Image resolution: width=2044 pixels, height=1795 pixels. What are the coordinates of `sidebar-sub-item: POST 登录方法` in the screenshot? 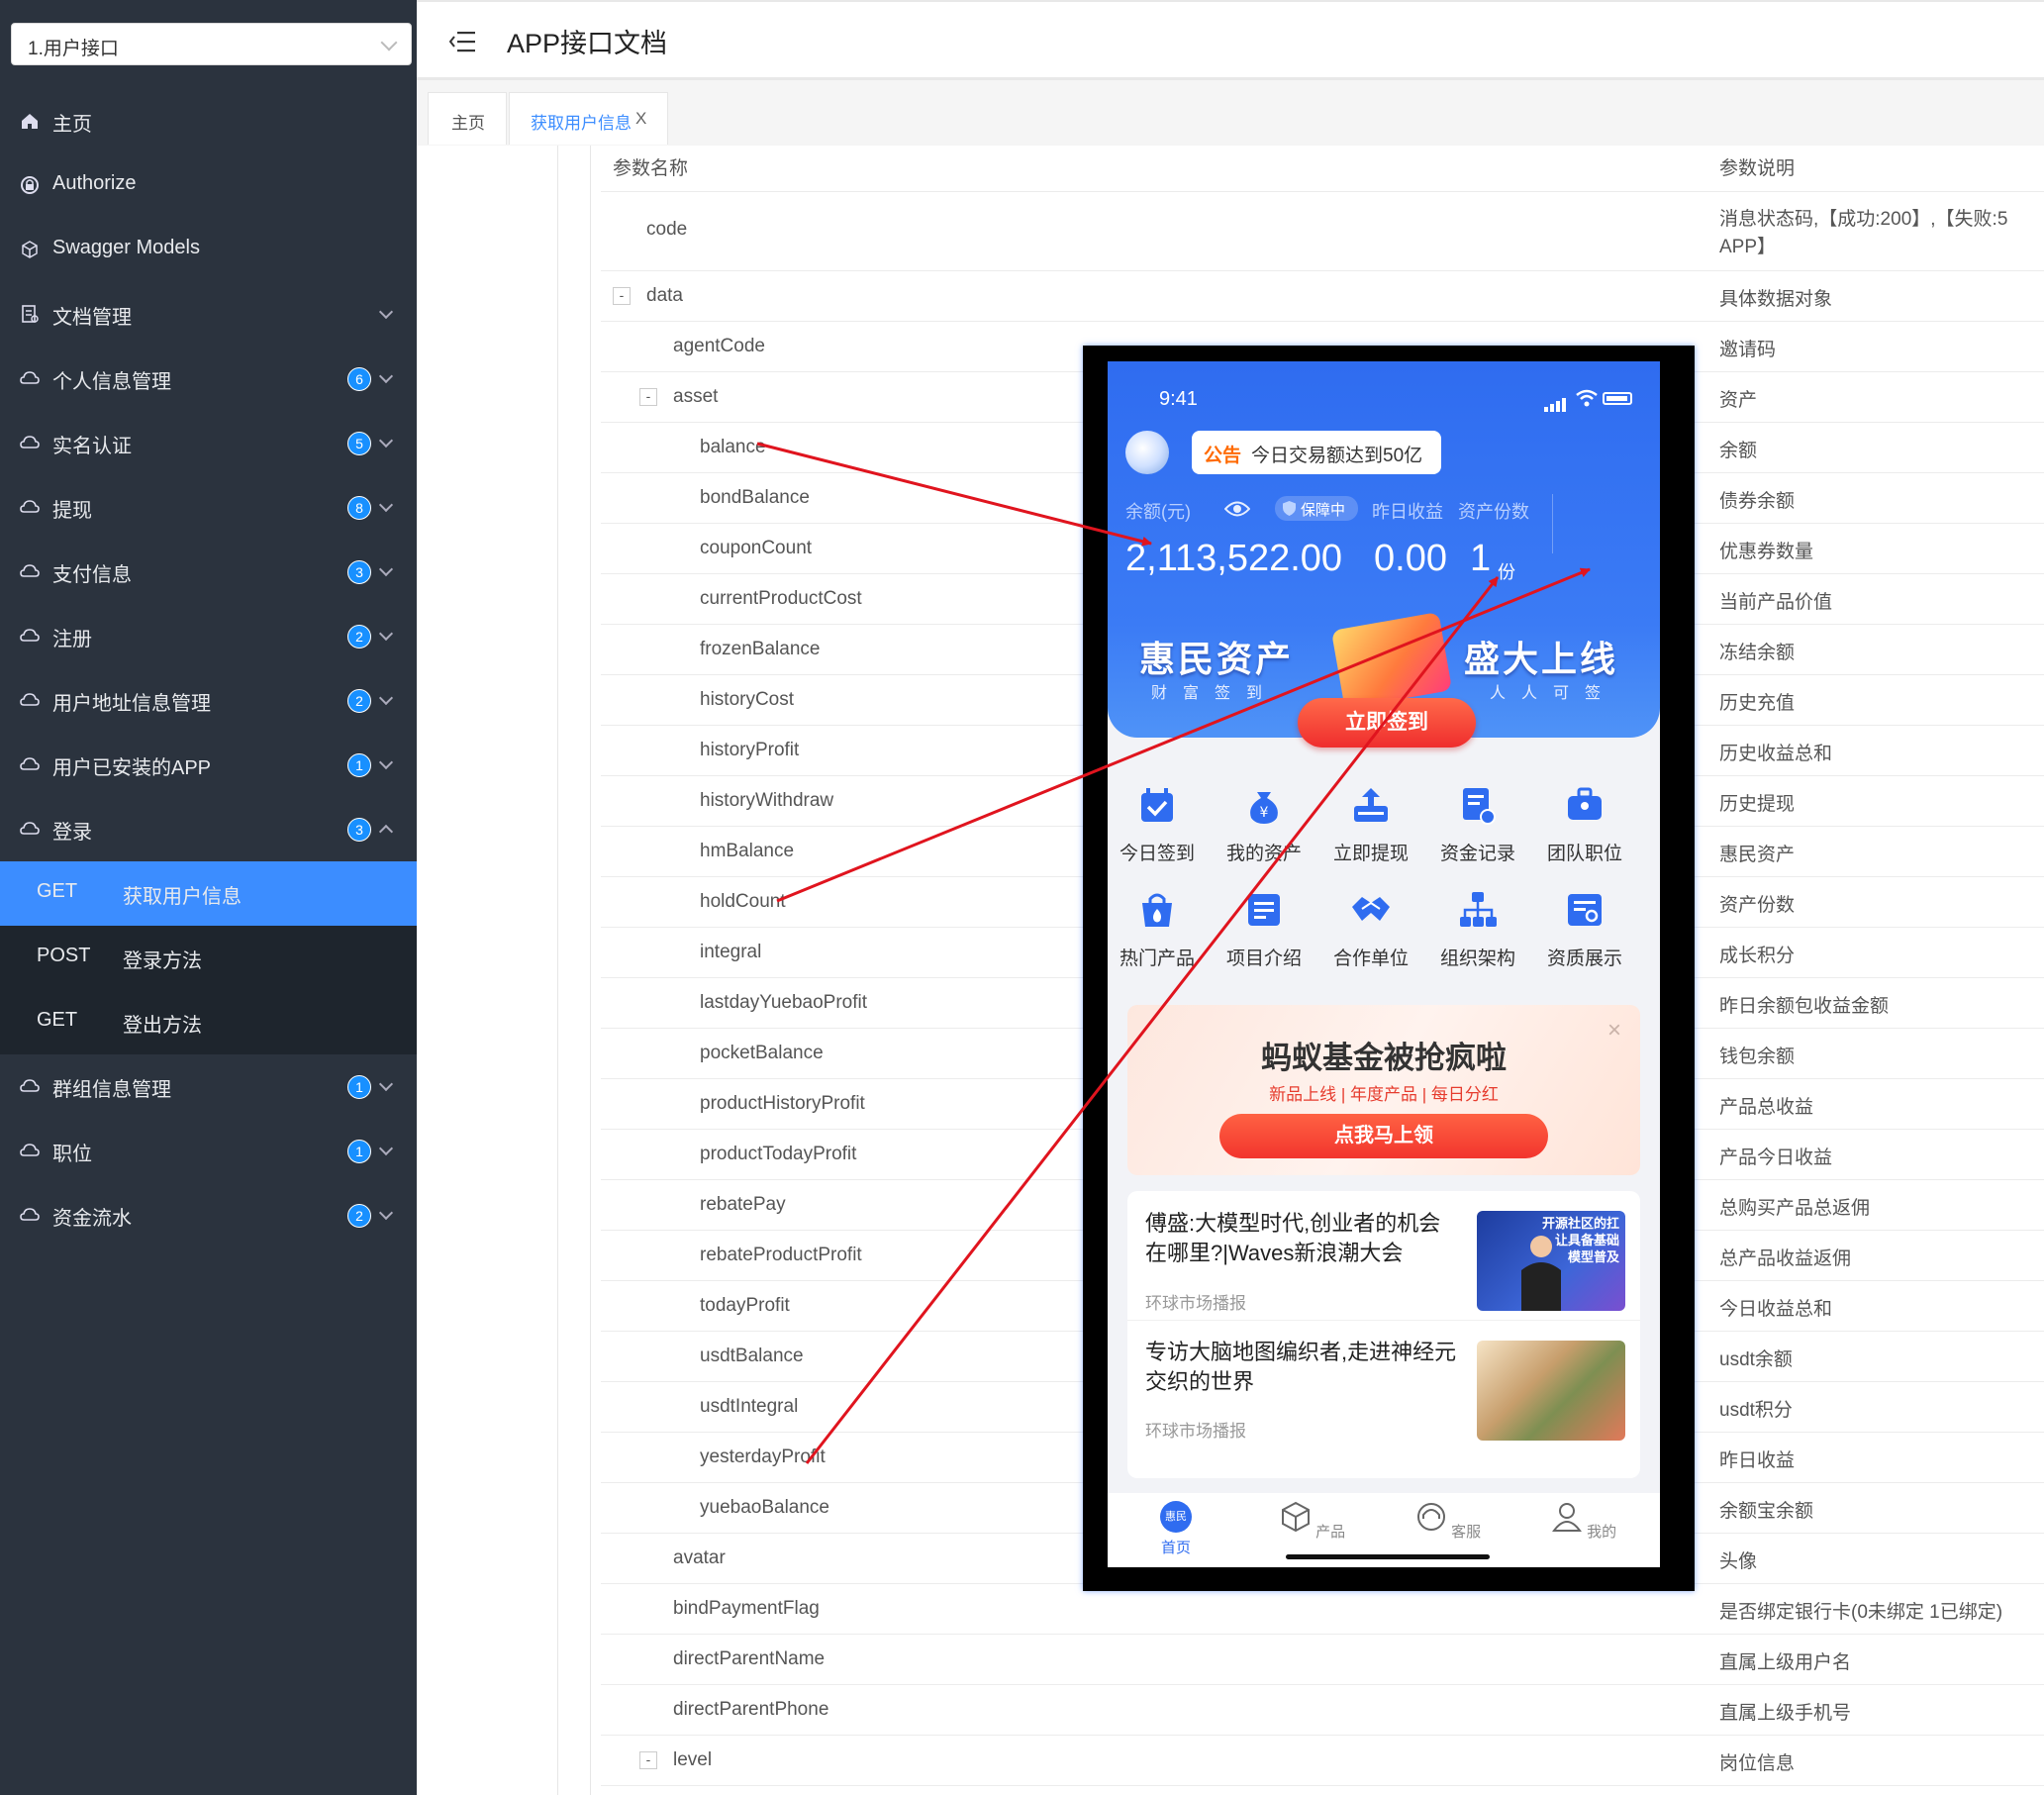 It's located at (208, 958).